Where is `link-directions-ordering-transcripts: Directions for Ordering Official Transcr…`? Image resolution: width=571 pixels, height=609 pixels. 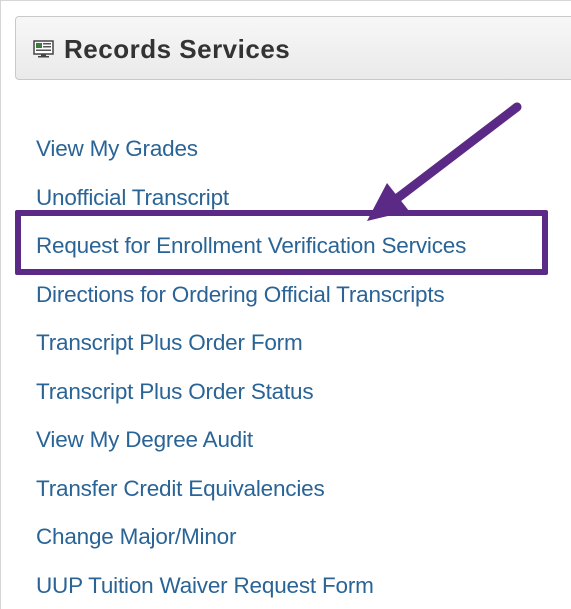
link-directions-ordering-transcripts: Directions for Ordering Official Transcr… is located at coordinates (240, 294).